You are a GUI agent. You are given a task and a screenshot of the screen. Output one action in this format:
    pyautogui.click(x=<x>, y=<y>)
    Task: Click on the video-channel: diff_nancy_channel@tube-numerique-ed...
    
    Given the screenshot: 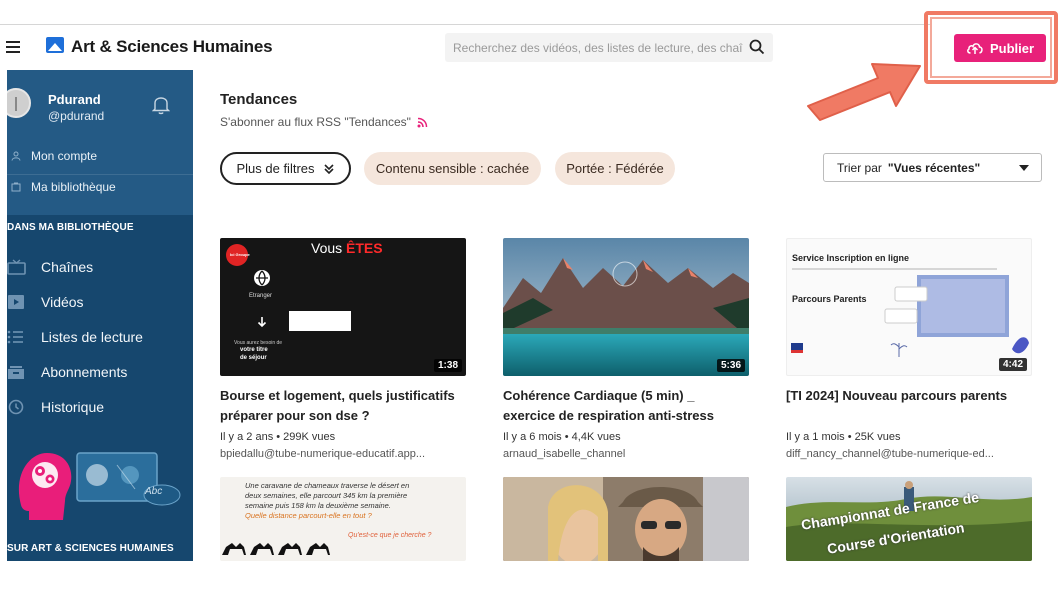 What is the action you would take?
    pyautogui.click(x=890, y=454)
    